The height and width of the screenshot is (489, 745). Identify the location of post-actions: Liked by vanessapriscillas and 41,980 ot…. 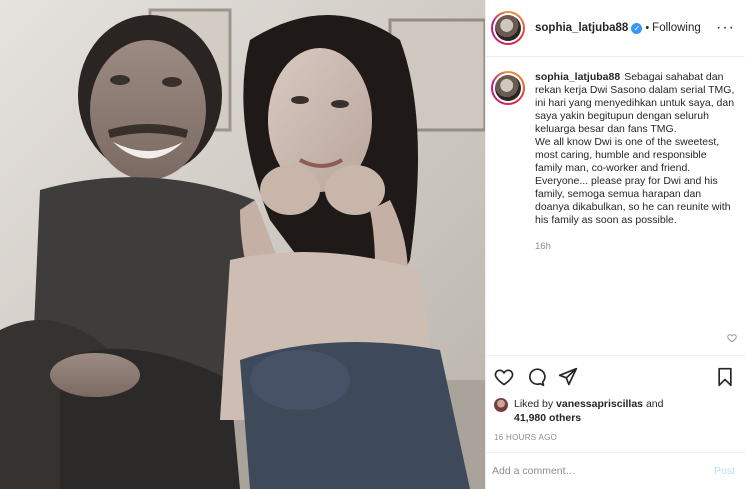
(615, 398).